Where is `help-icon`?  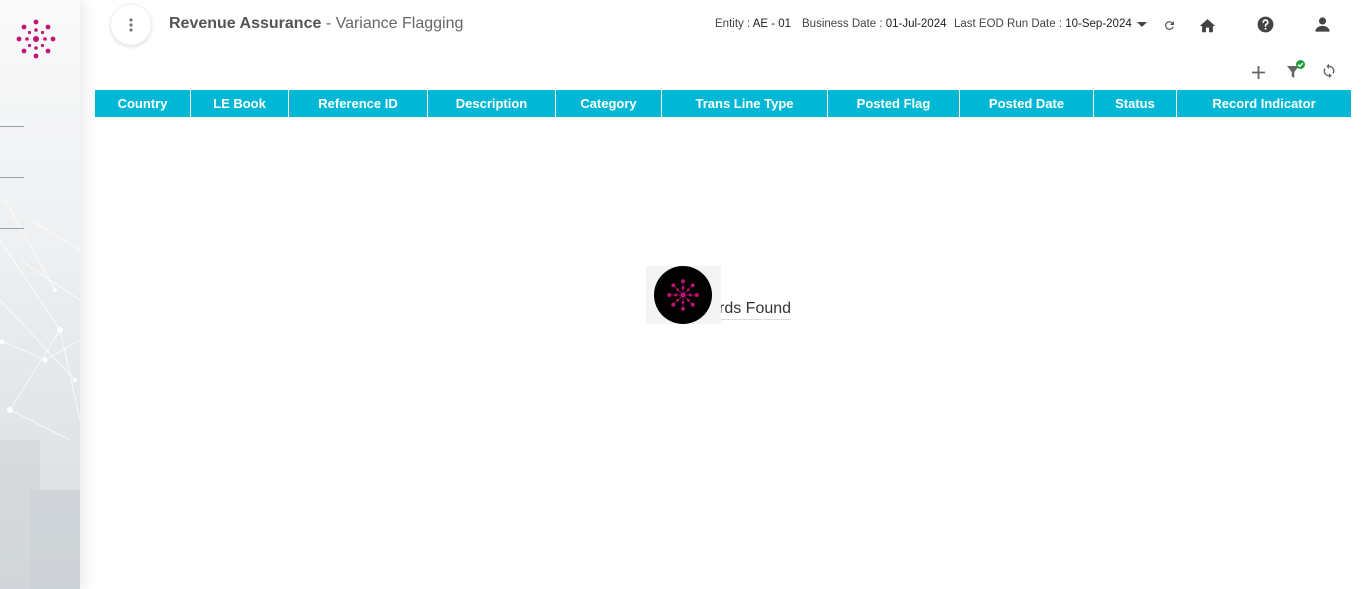 help-icon is located at coordinates (1265, 24).